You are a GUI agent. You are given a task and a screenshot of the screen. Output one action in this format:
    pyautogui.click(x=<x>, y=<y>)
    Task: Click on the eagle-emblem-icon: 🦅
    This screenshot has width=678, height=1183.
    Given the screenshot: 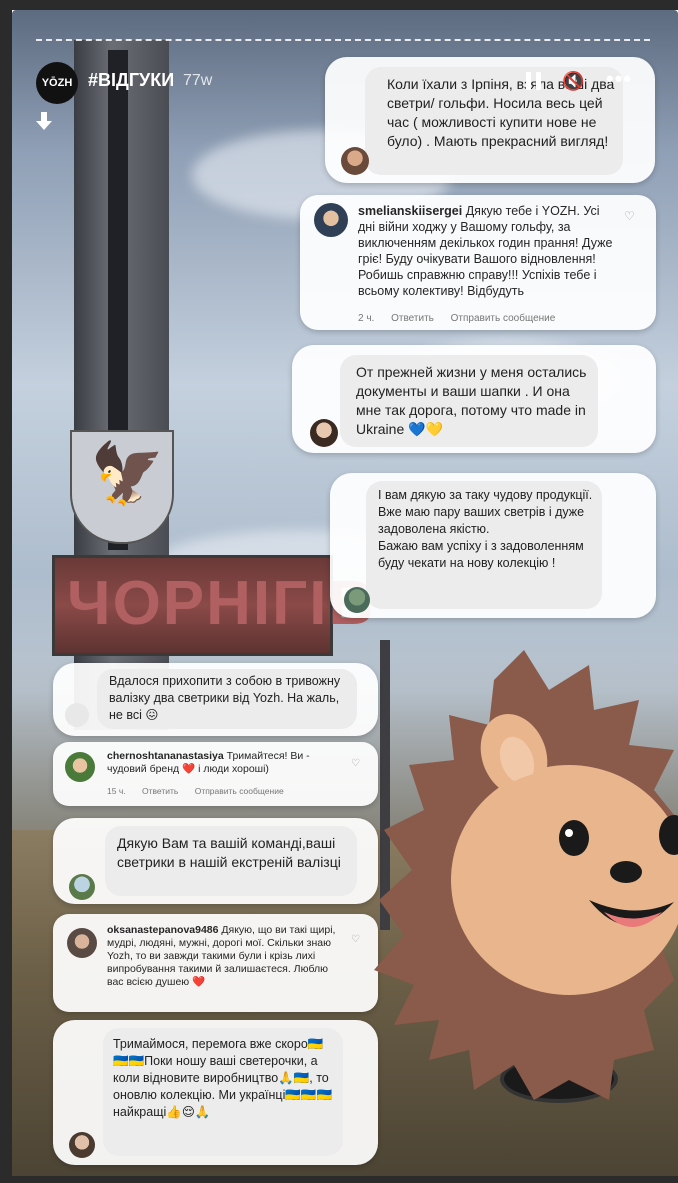 What is the action you would take?
    pyautogui.click(x=127, y=473)
    